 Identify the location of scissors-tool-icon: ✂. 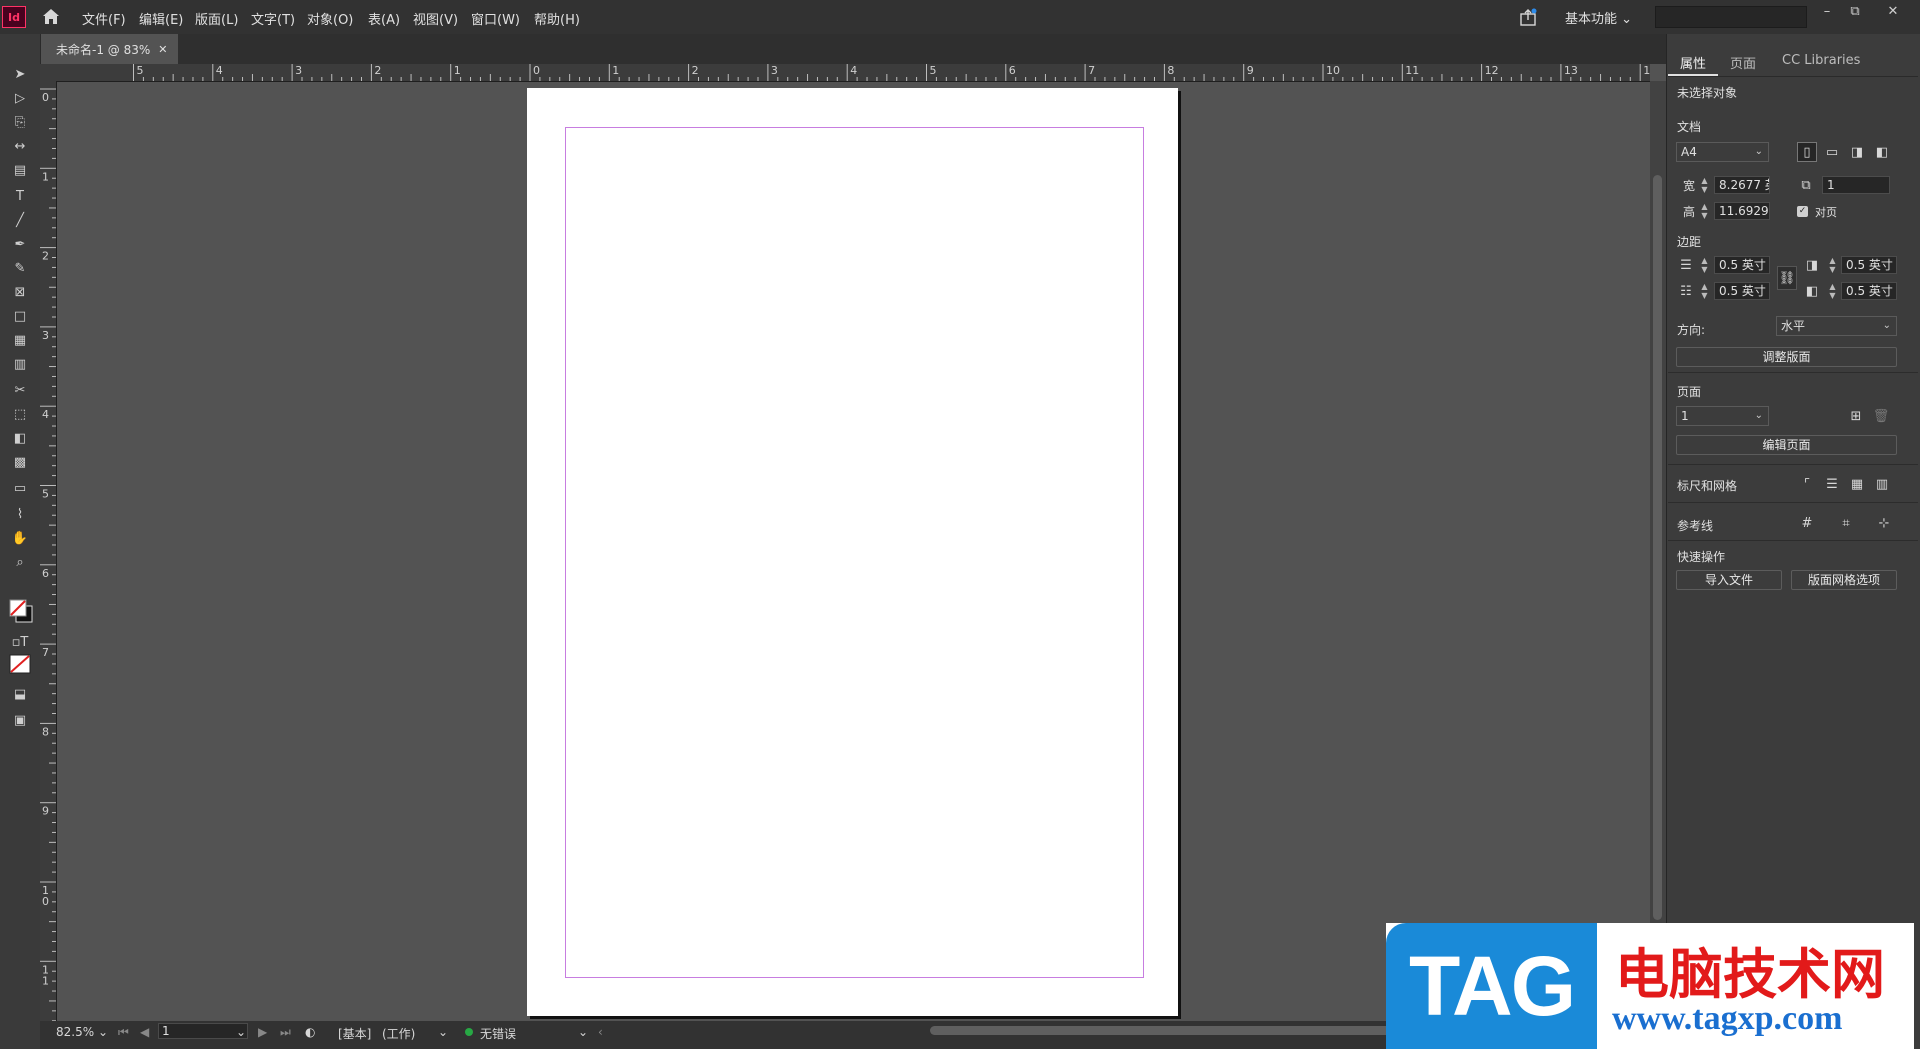
(20, 390).